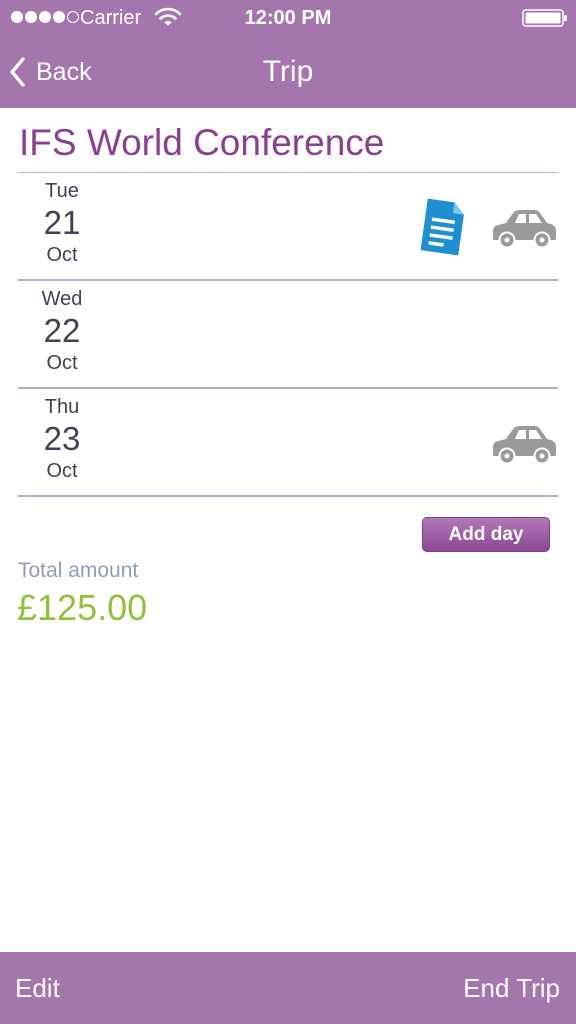 Image resolution: width=576 pixels, height=1024 pixels. Describe the element at coordinates (78, 570) in the screenshot. I see `total-amount-label: Total amount` at that location.